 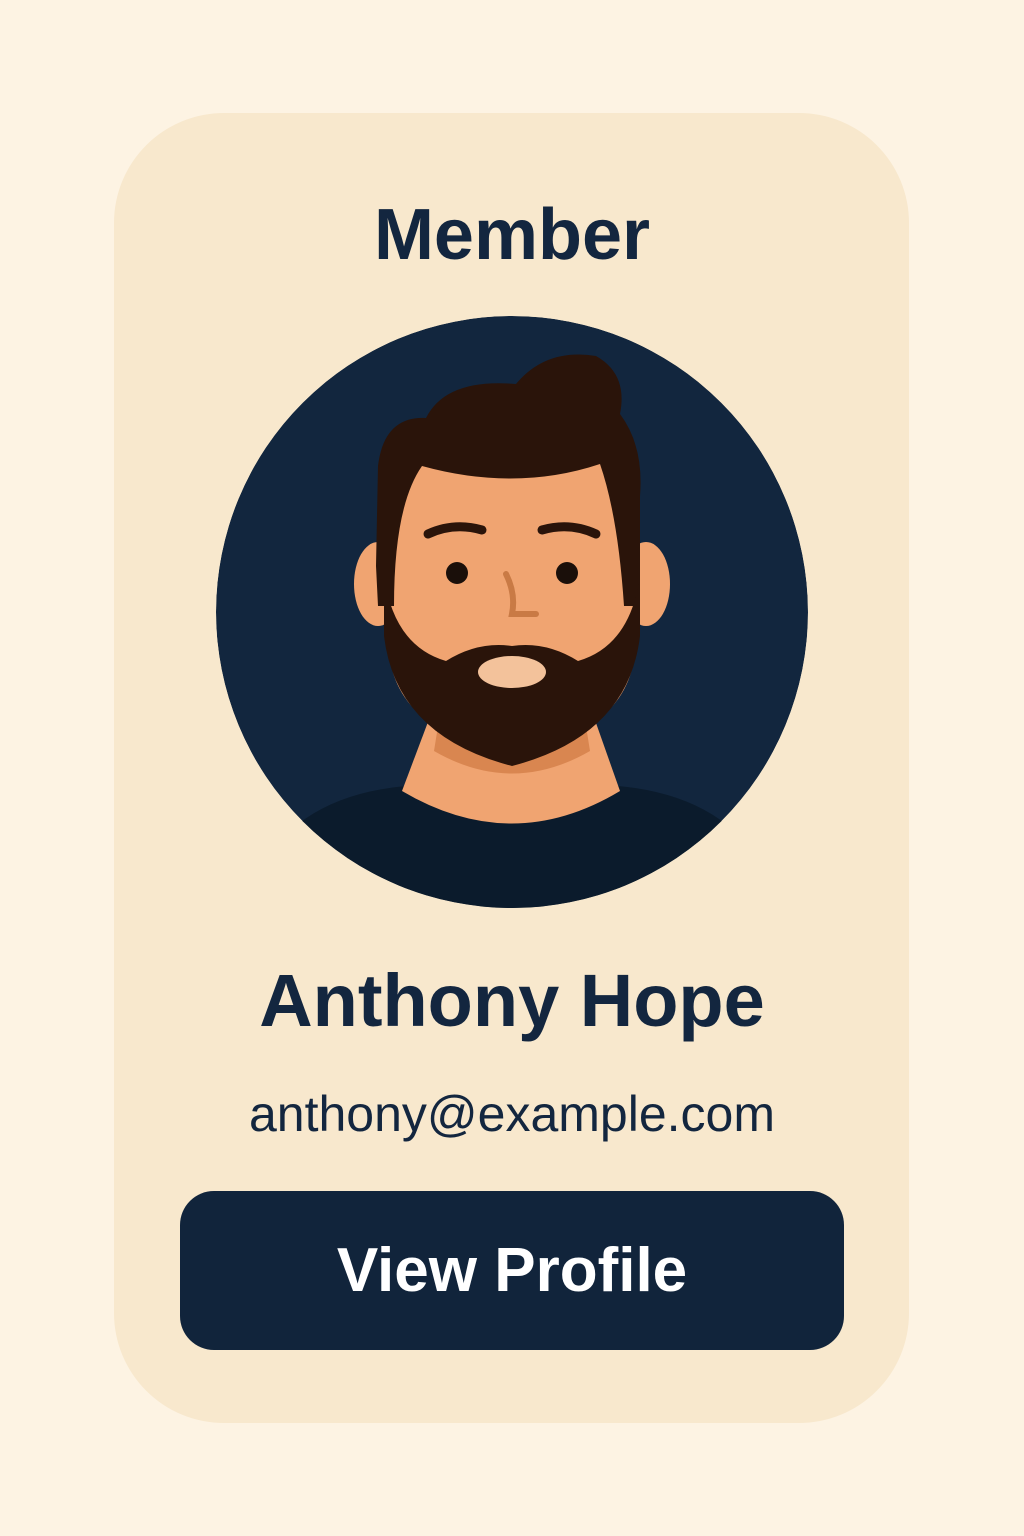 I want to click on view-profile-button: View Profile, so click(x=512, y=1270).